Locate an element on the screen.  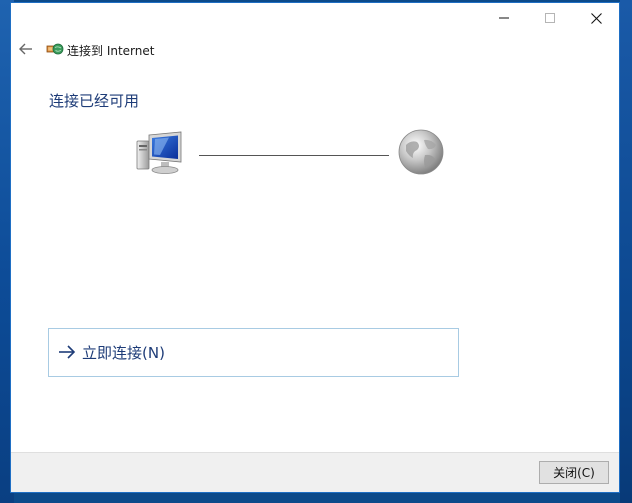
minimize-icon is located at coordinates (504, 18).